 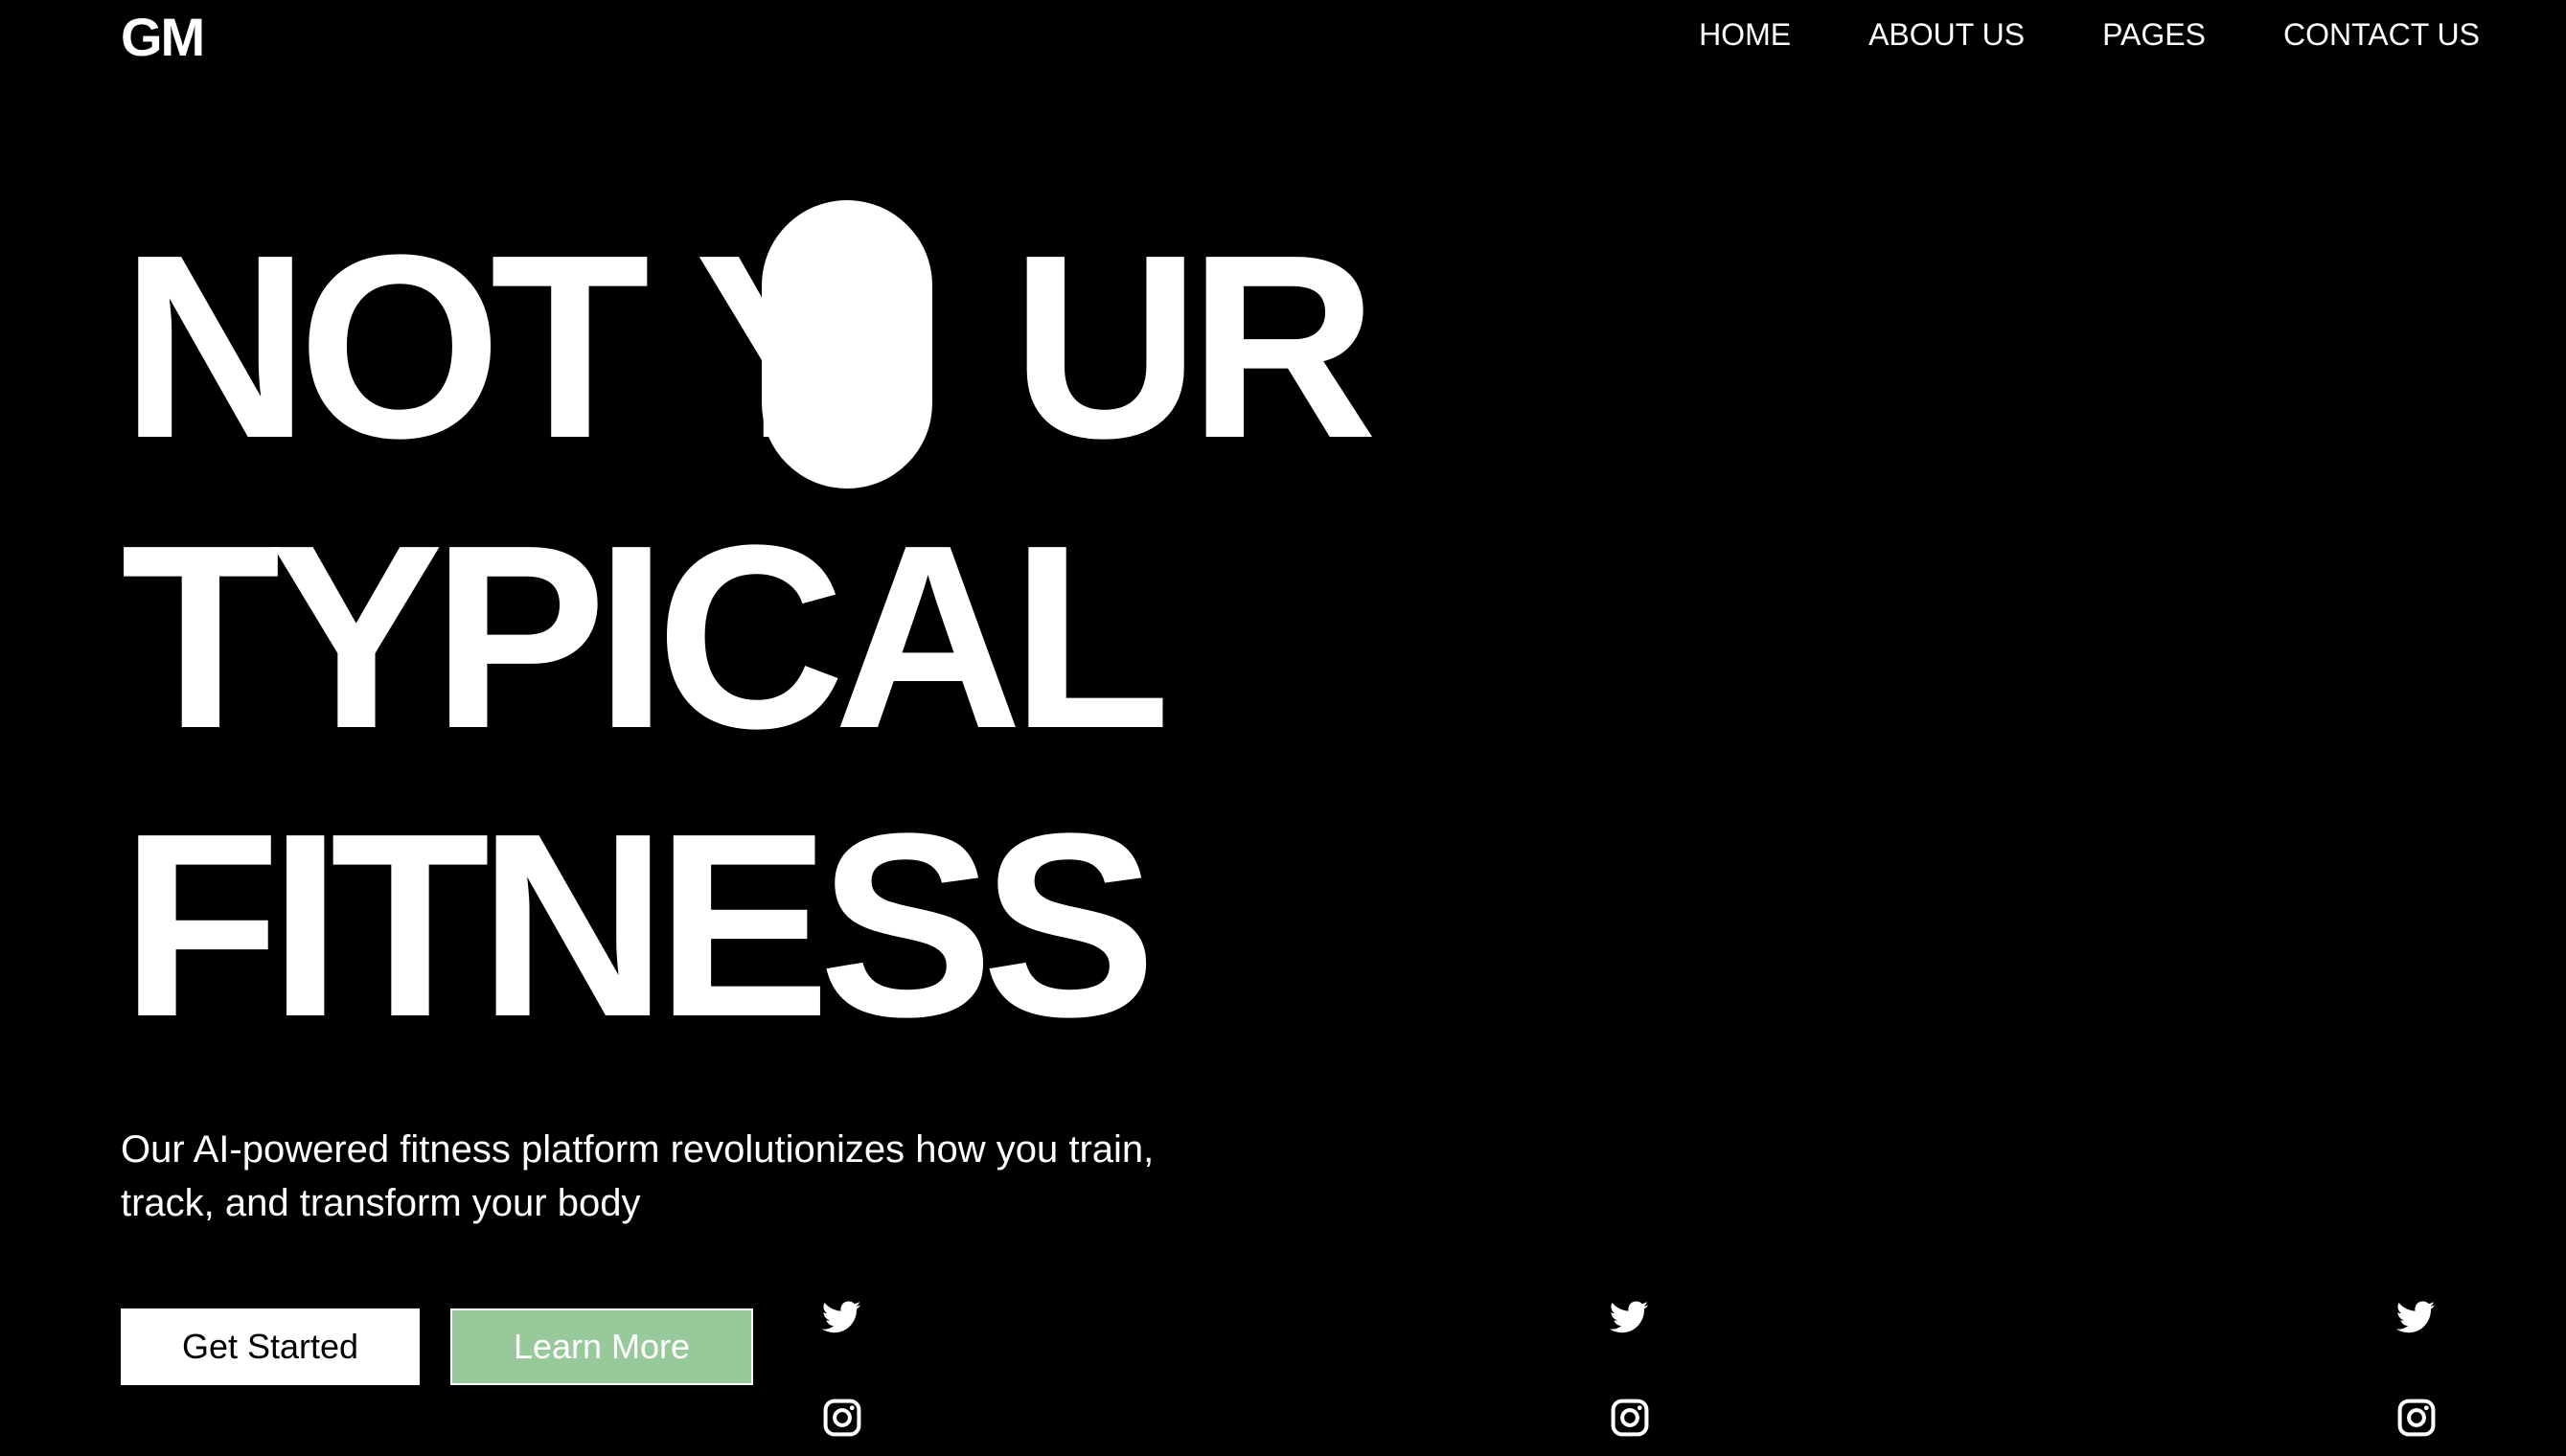 What do you see at coordinates (495, 346) in the screenshot?
I see `hero-title-part-1: NOT Y` at bounding box center [495, 346].